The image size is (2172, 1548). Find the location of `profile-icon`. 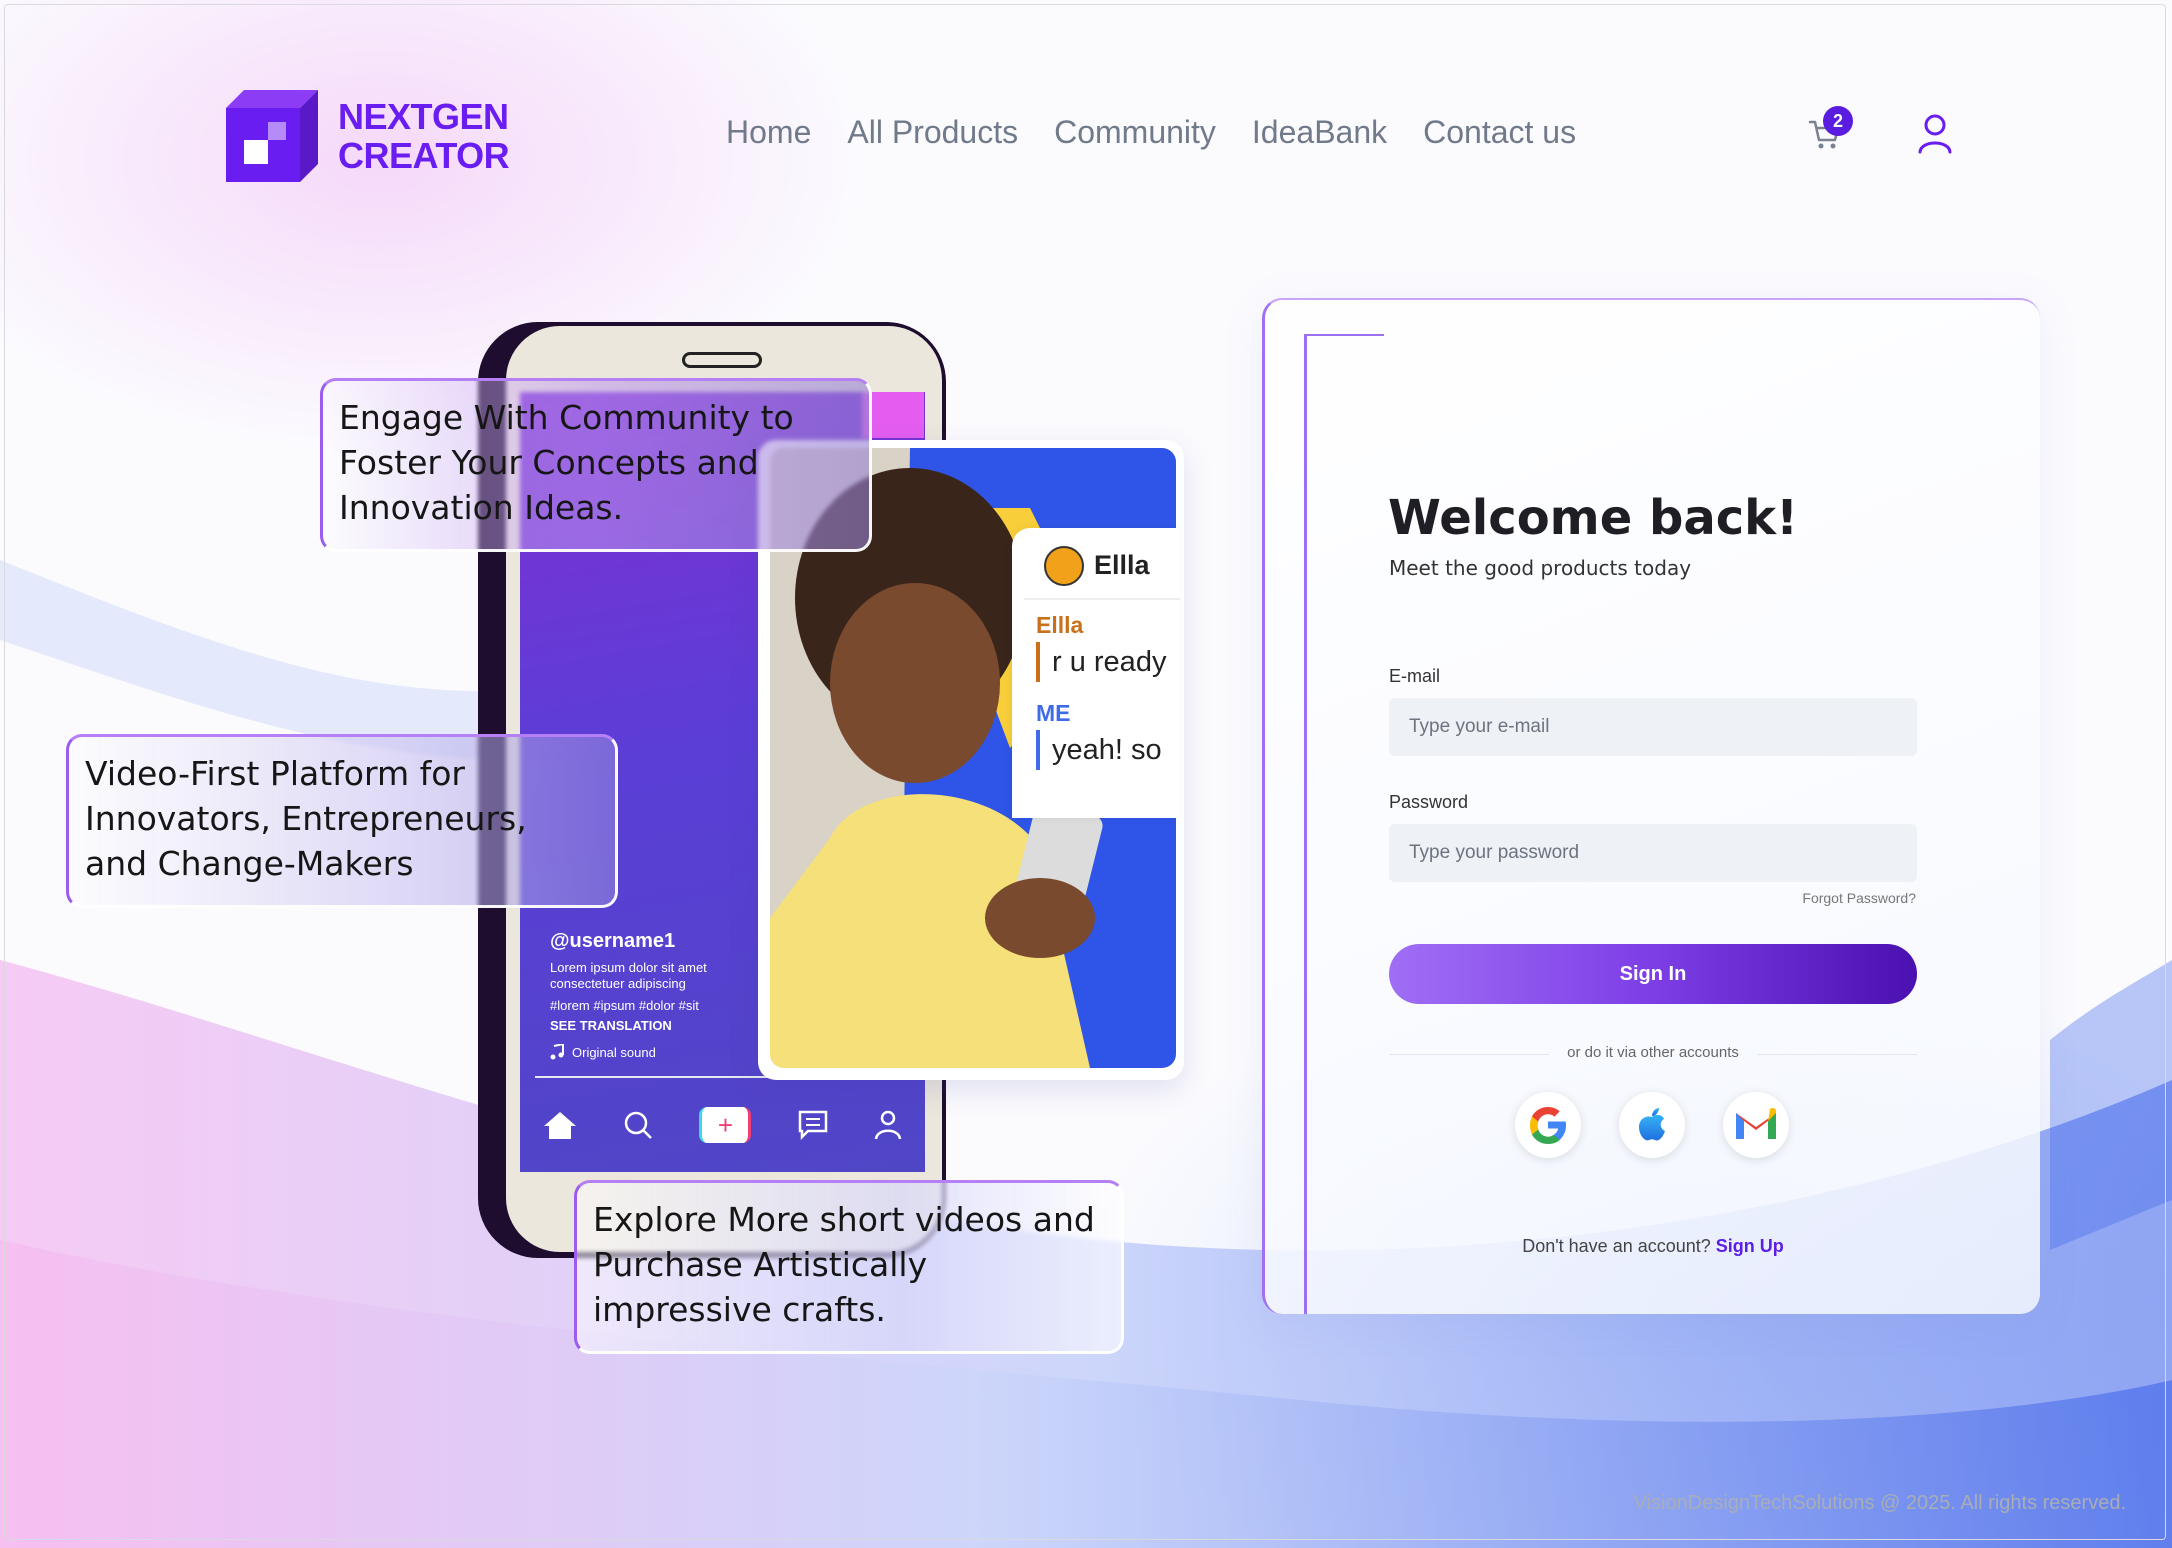

profile-icon is located at coordinates (888, 1125).